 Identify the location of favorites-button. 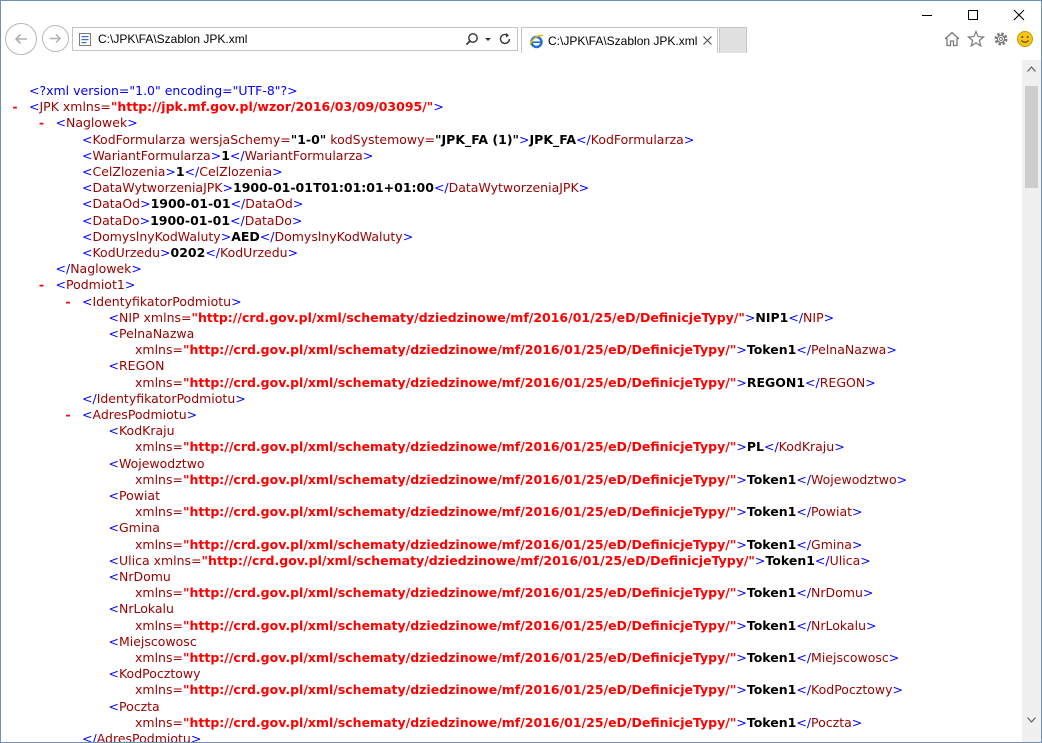
(976, 39).